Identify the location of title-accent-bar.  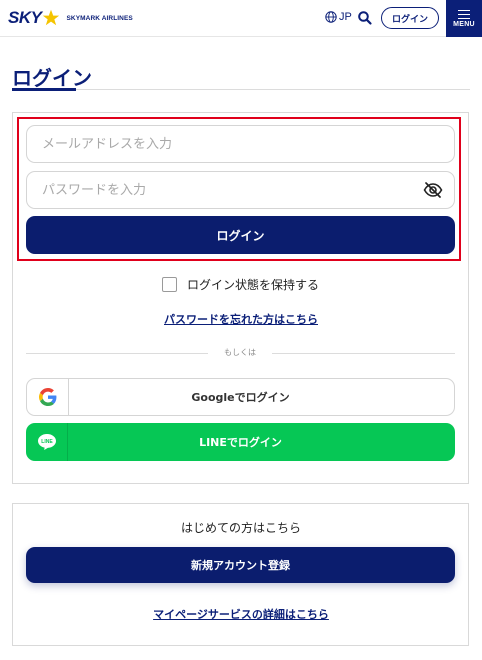
(44, 89).